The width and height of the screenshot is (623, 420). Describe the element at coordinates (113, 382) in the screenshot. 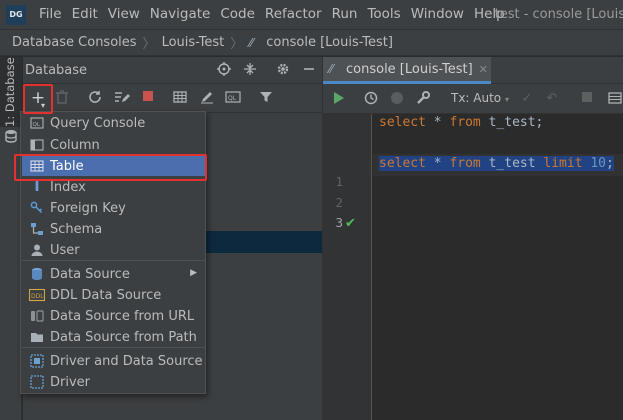

I see `menu-item-driver: Driver` at that location.